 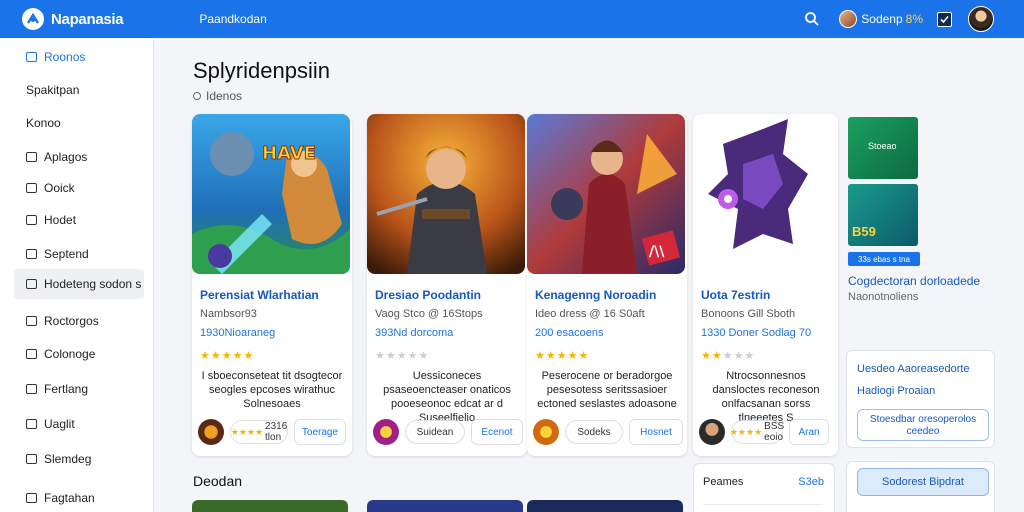 I want to click on stat-value: S3eb, so click(x=811, y=482).